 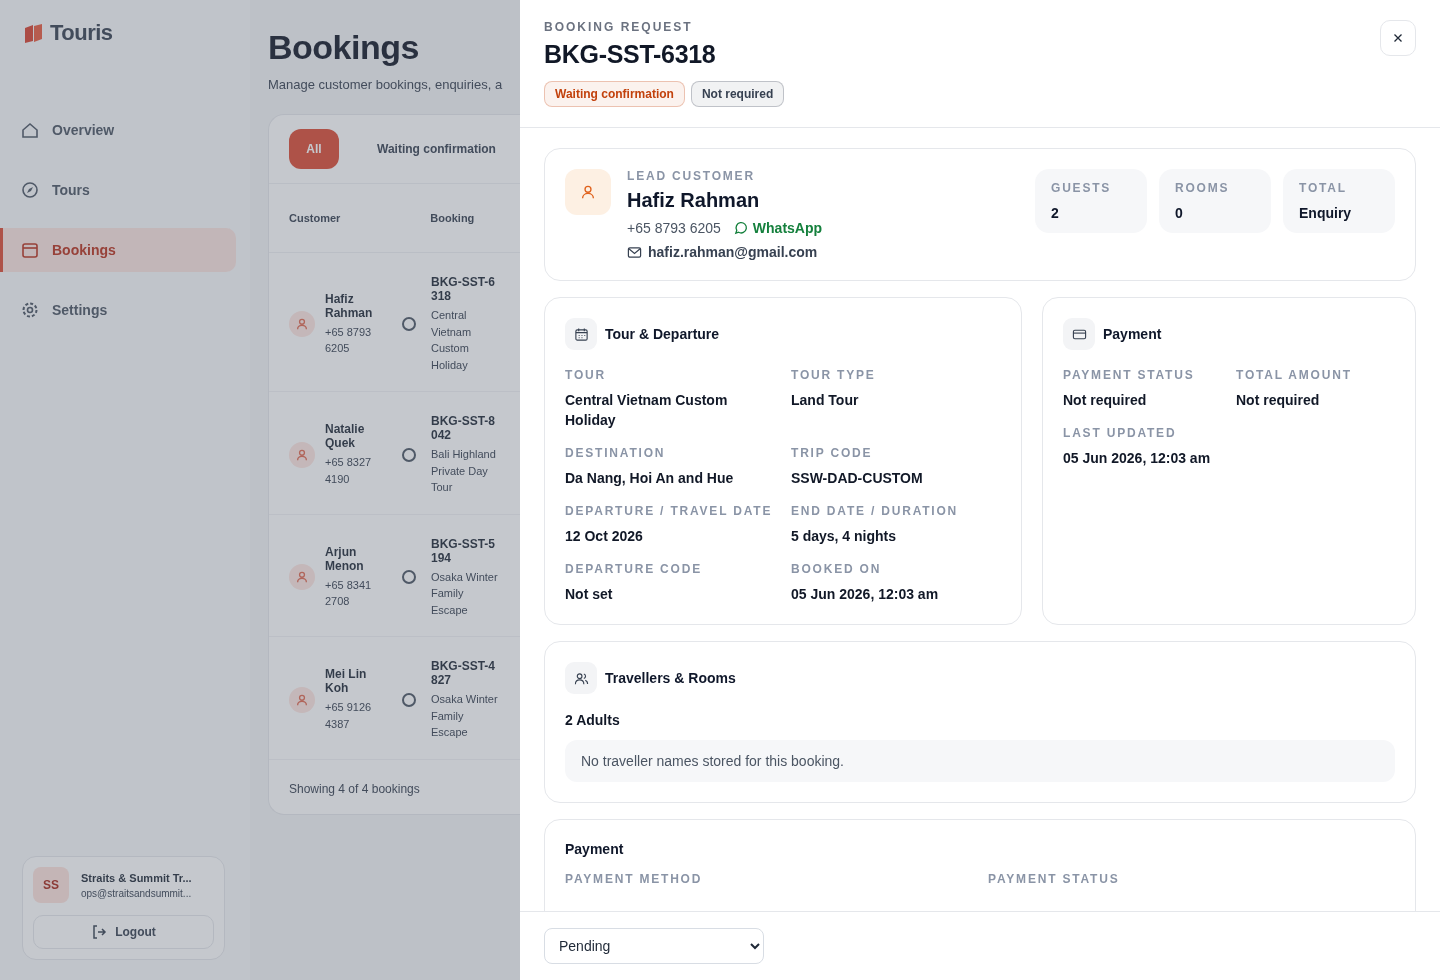 What do you see at coordinates (314, 149) in the screenshot?
I see `filter-tab: All` at bounding box center [314, 149].